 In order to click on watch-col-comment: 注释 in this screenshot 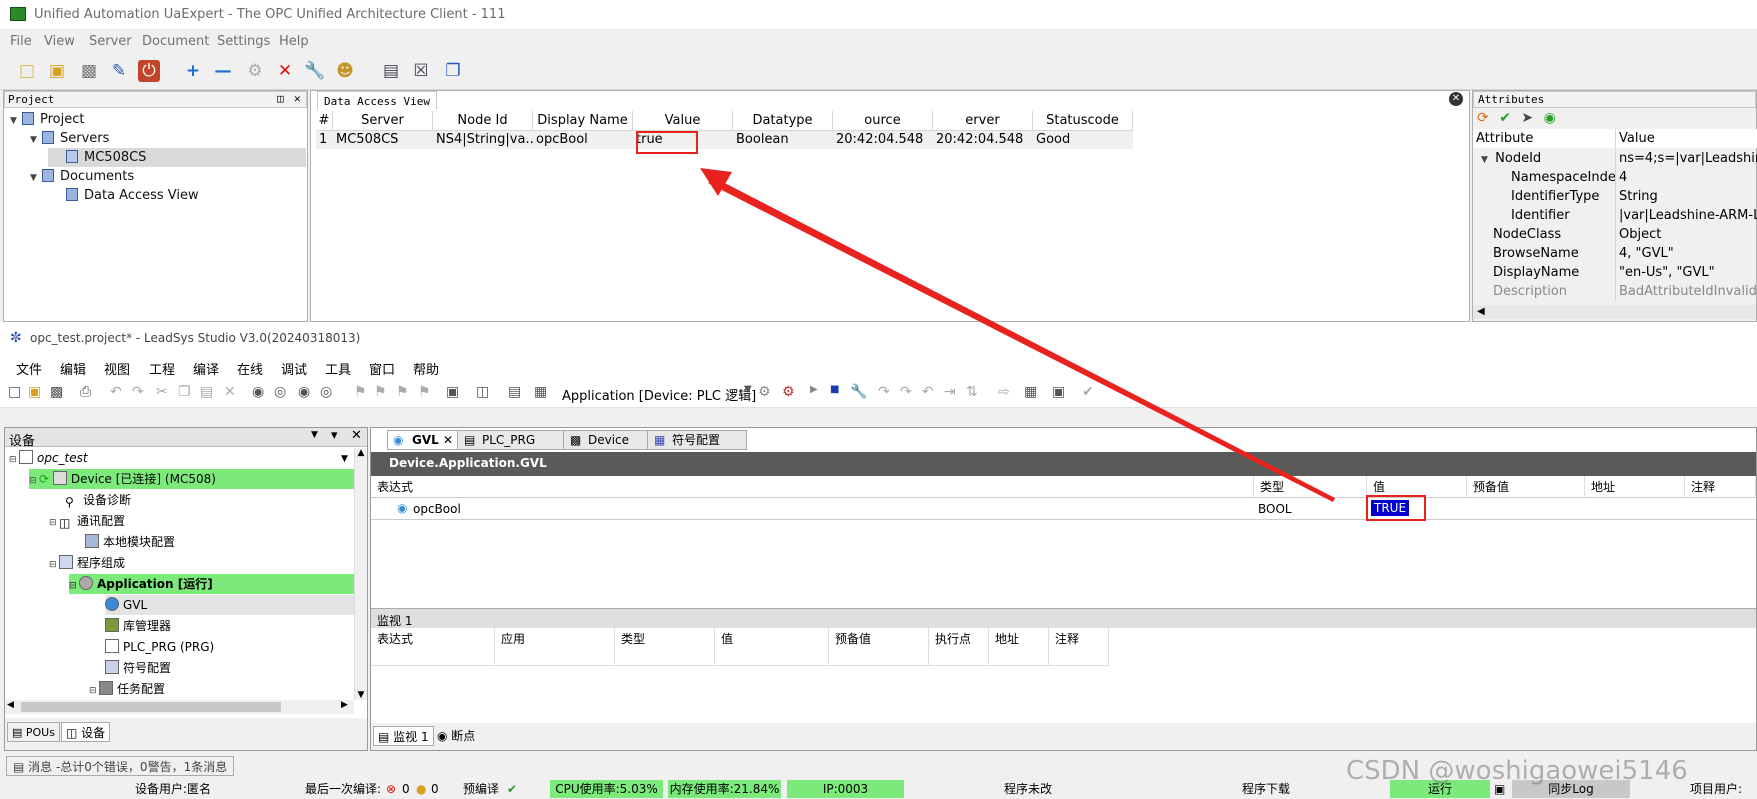, I will do `click(1079, 647)`.